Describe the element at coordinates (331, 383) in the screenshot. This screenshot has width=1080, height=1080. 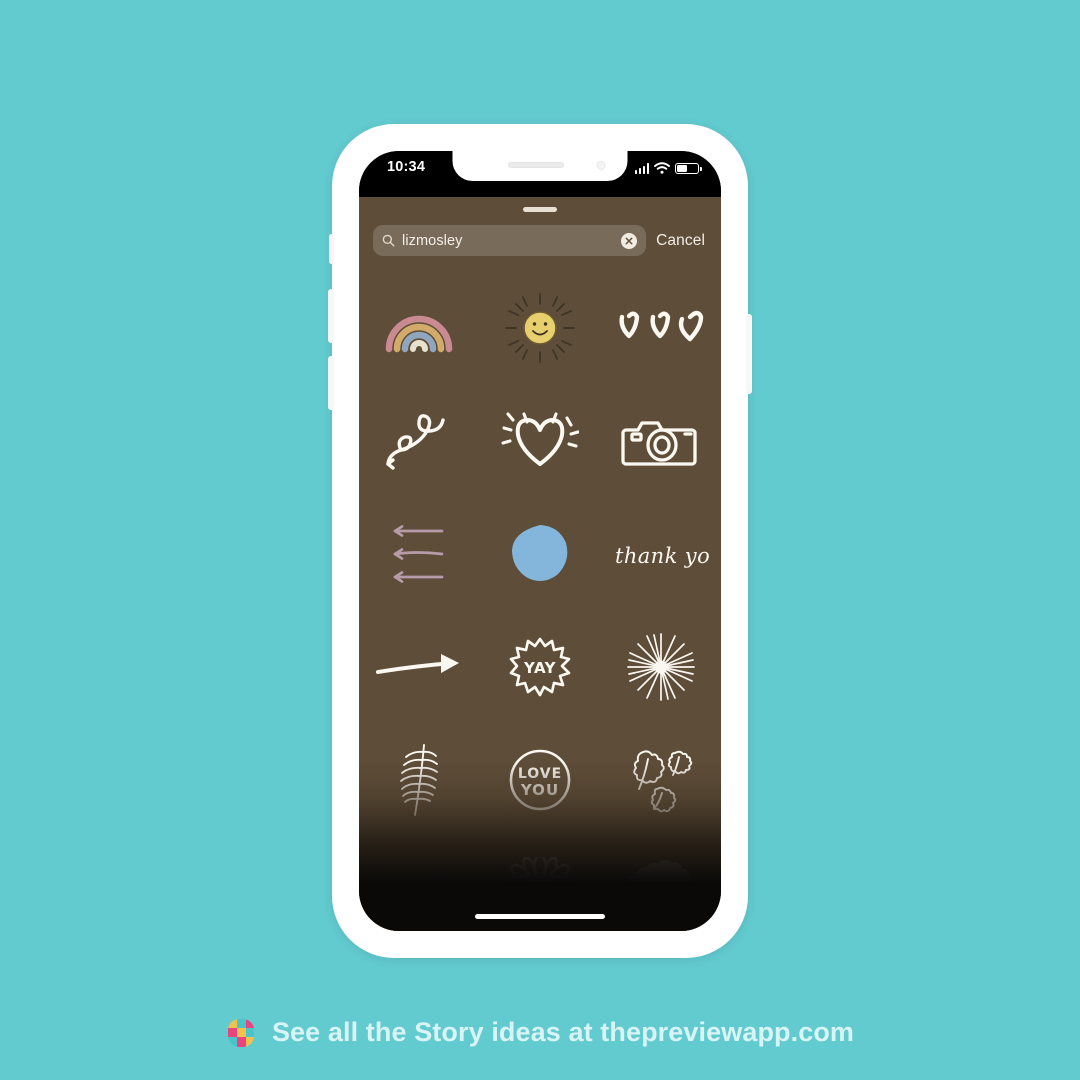
I see `volume-down-button` at that location.